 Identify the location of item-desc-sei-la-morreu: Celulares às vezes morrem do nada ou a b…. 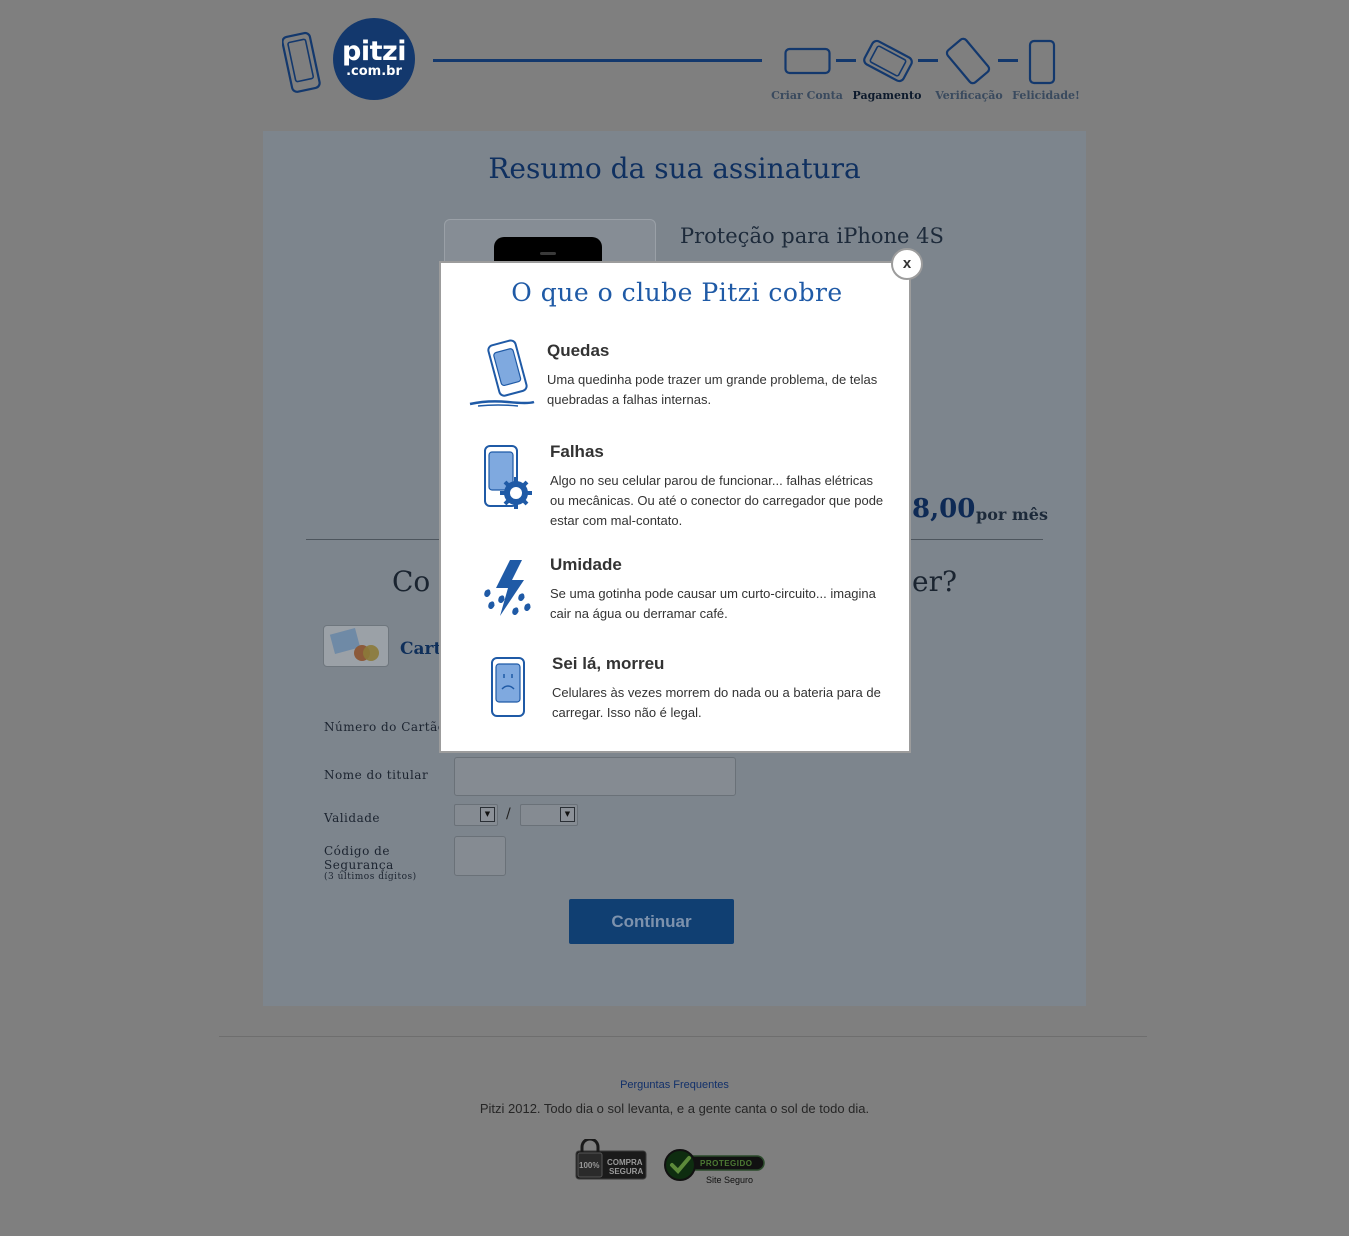
(716, 702).